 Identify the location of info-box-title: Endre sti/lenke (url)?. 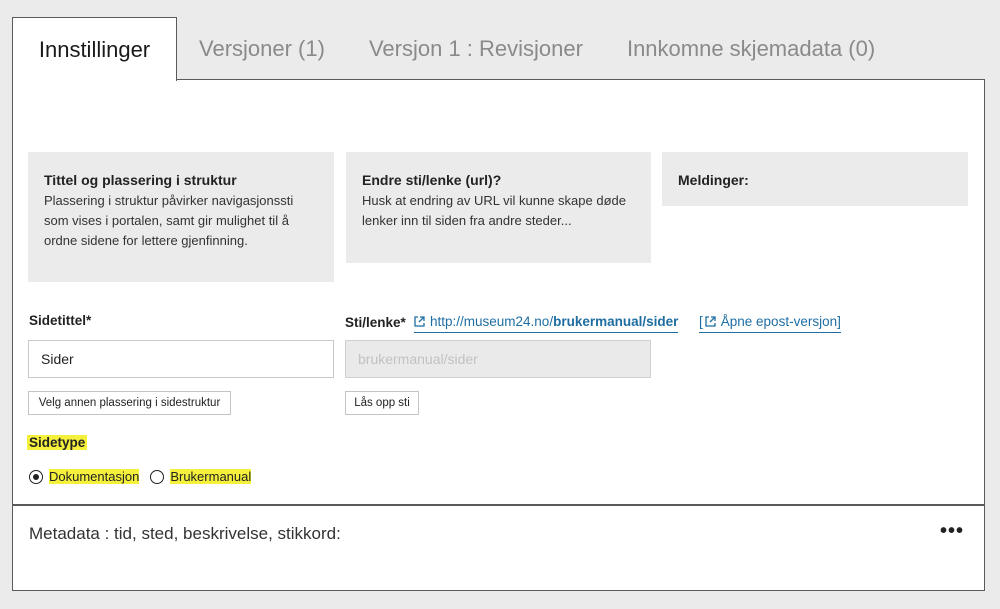
(432, 180).